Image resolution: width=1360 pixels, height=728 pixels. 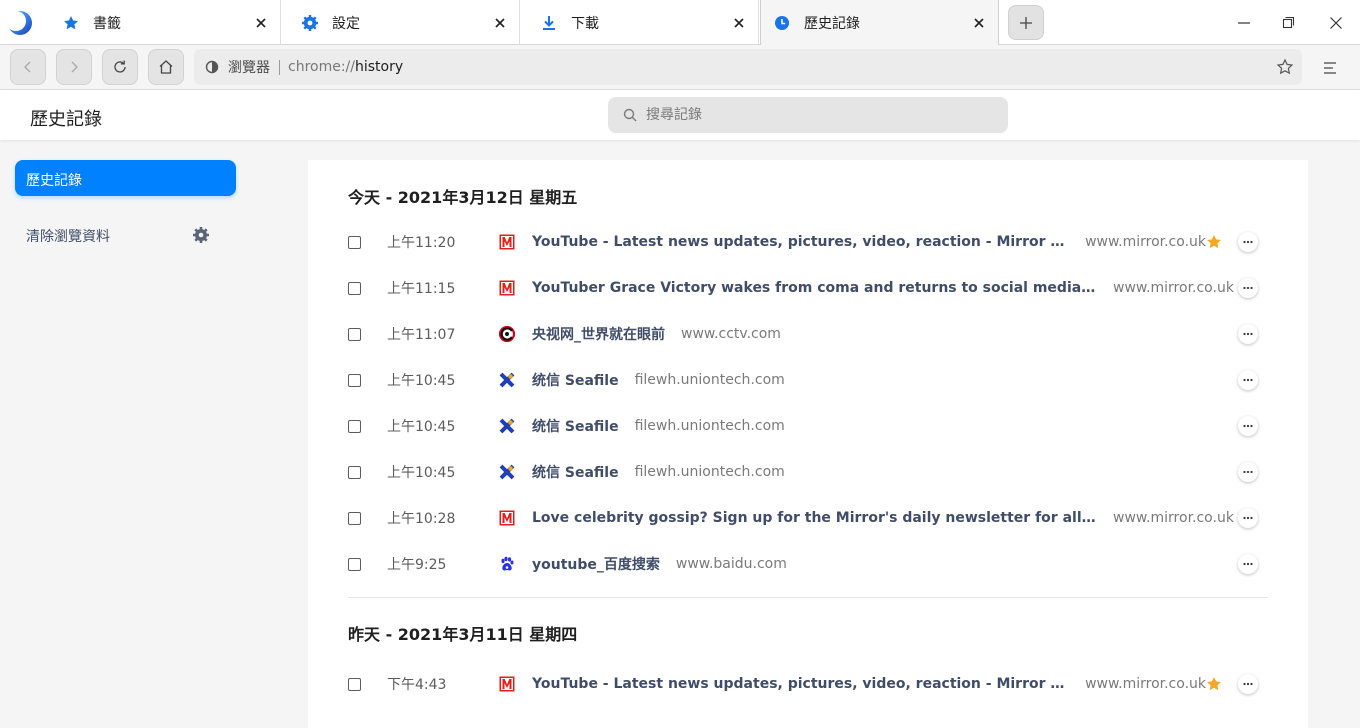 What do you see at coordinates (20, 23) in the screenshot?
I see `browser-logo-icon` at bounding box center [20, 23].